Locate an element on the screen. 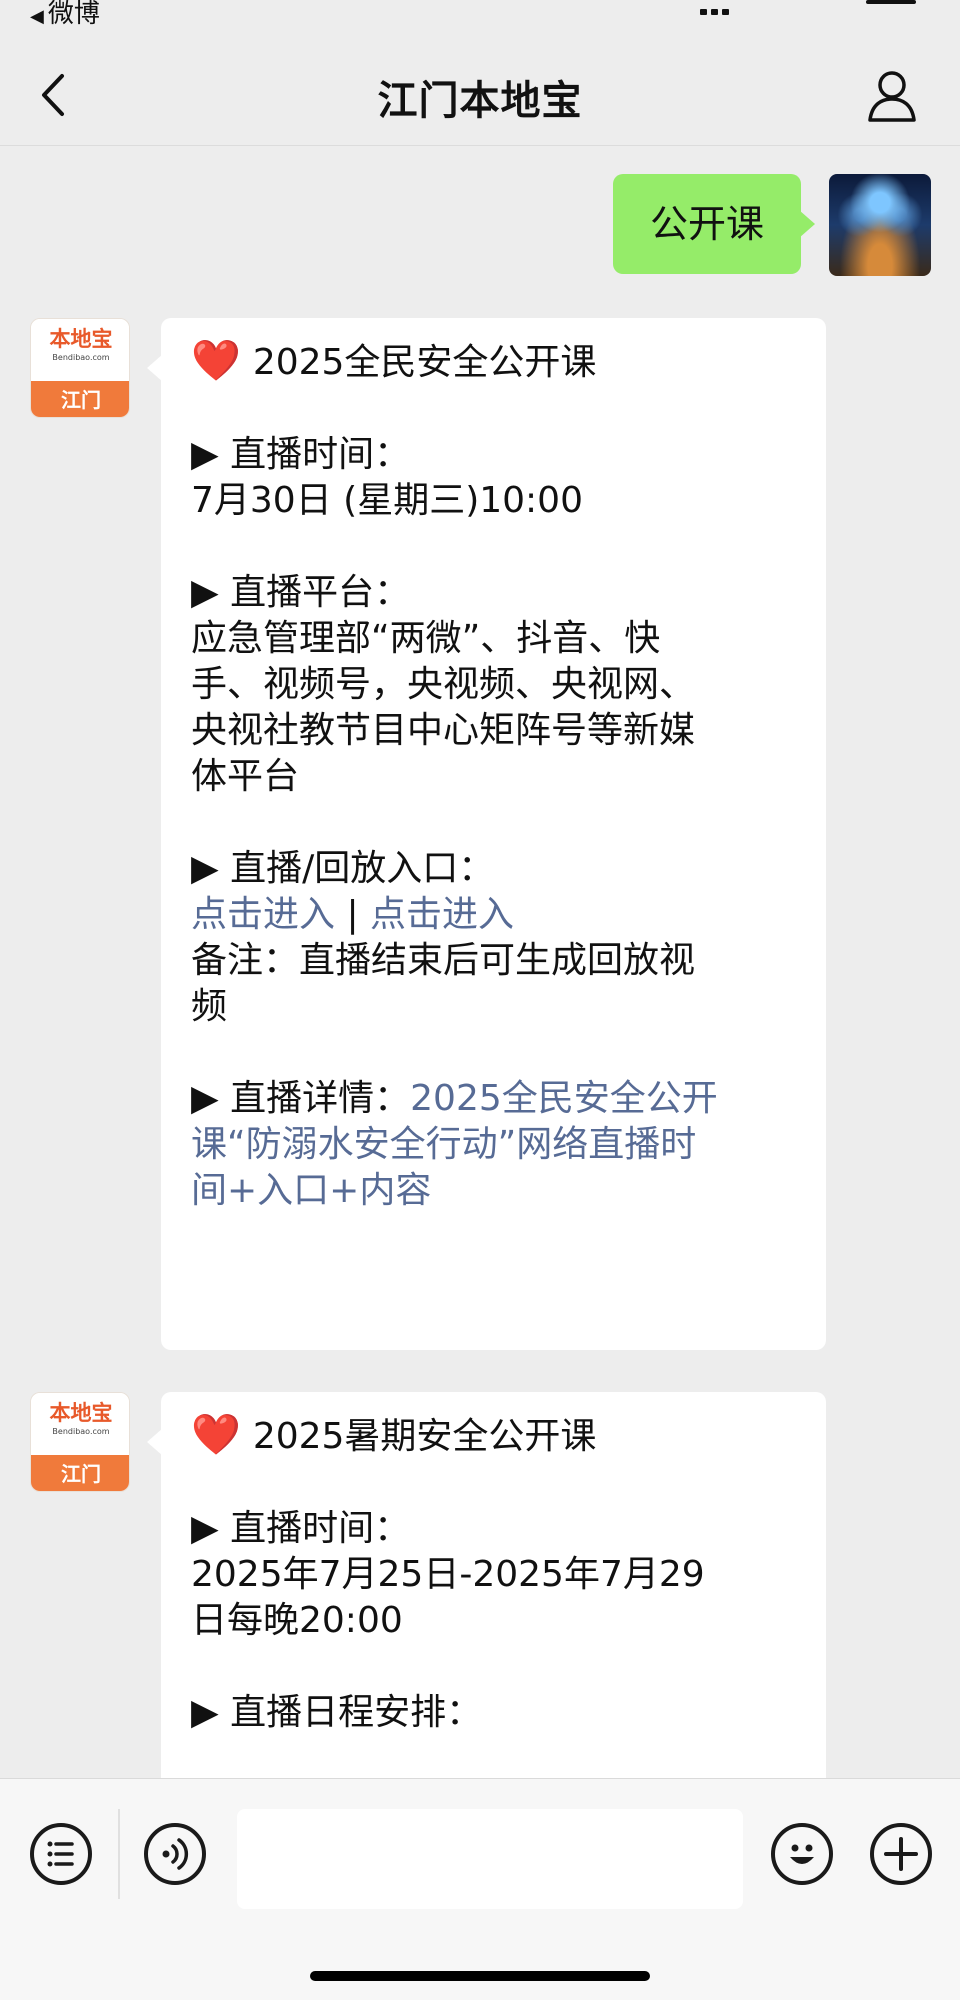 Image resolution: width=960 pixels, height=2000 pixels. plus-icon is located at coordinates (901, 1854).